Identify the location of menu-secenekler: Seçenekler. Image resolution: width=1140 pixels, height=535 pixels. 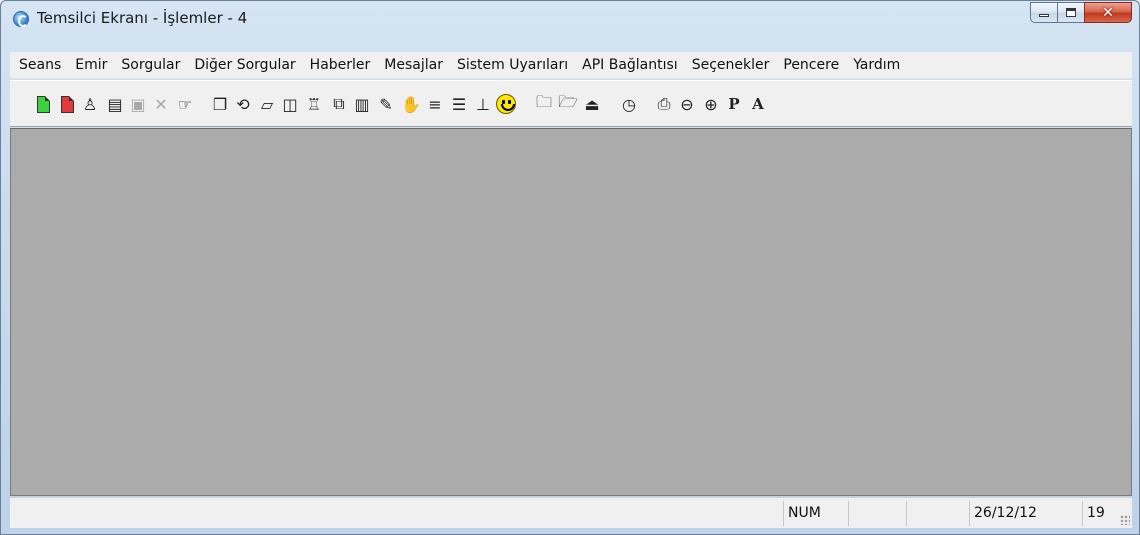
(731, 65).